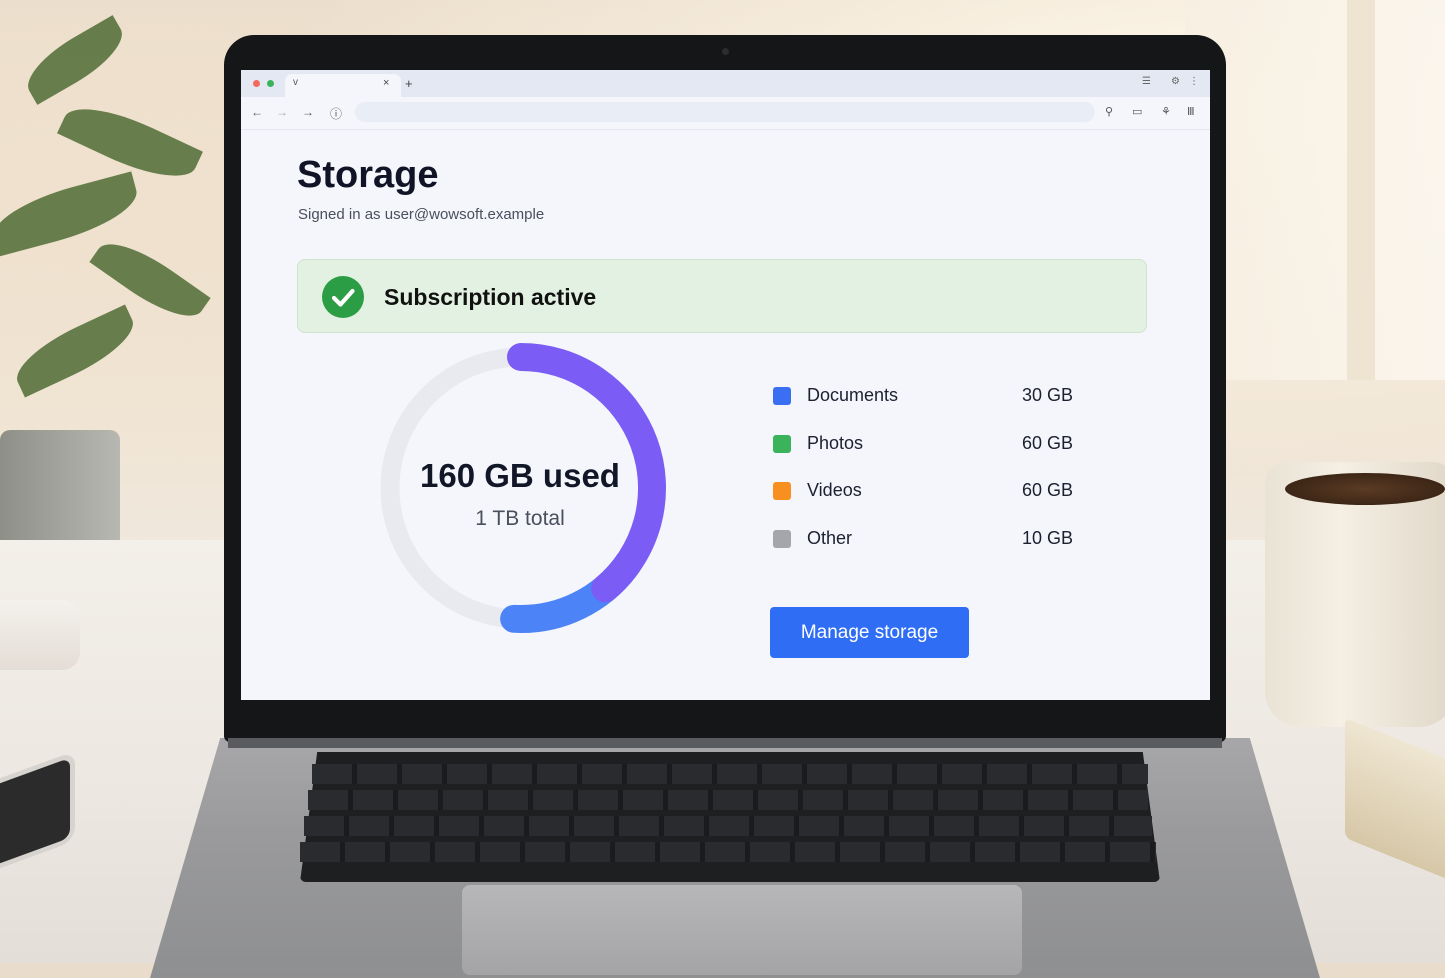 The width and height of the screenshot is (1445, 978). What do you see at coordinates (282, 112) in the screenshot?
I see `forward-disabled-icon: →` at bounding box center [282, 112].